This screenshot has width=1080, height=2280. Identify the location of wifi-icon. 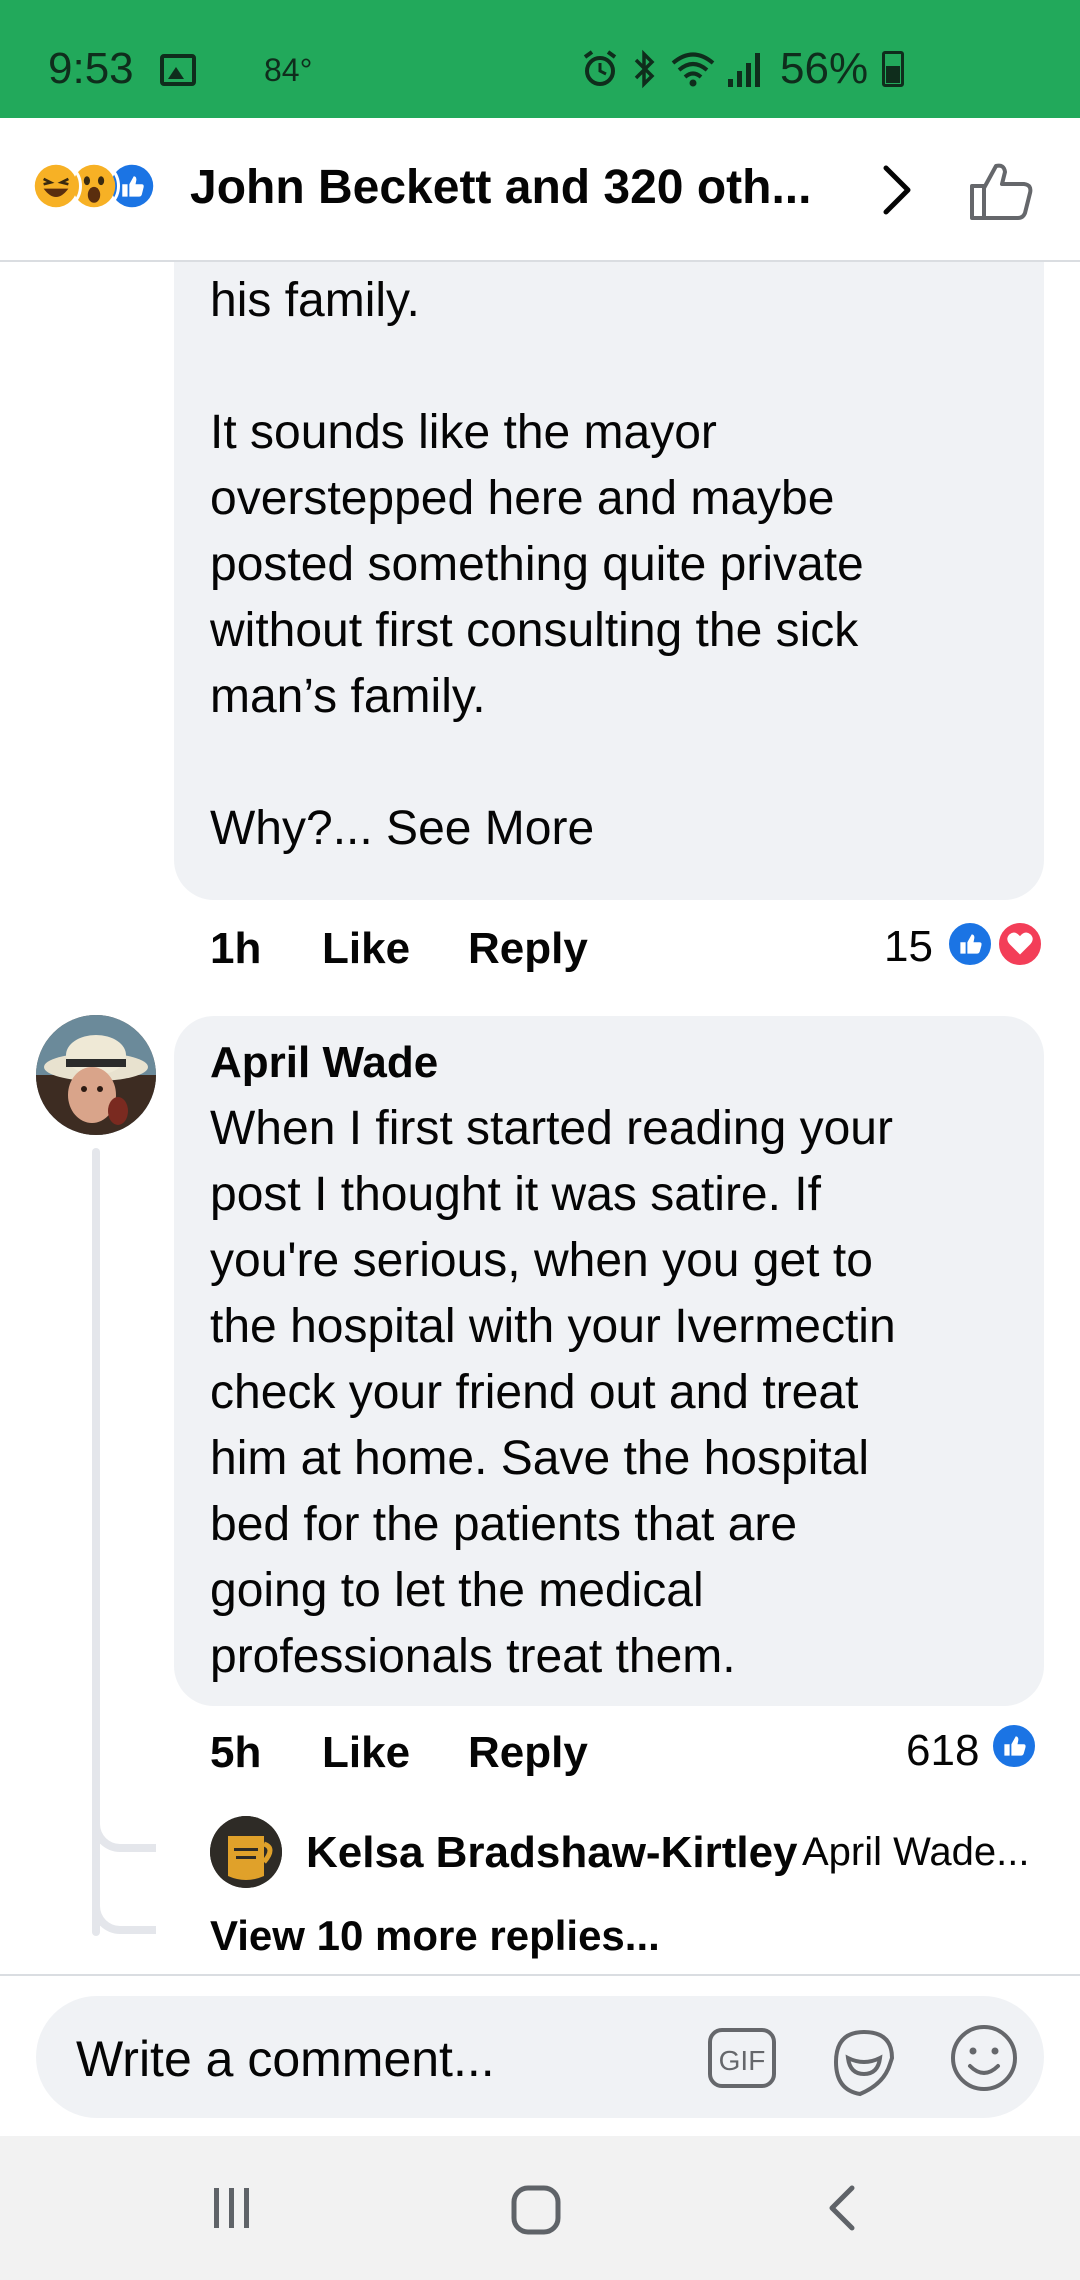
(693, 69).